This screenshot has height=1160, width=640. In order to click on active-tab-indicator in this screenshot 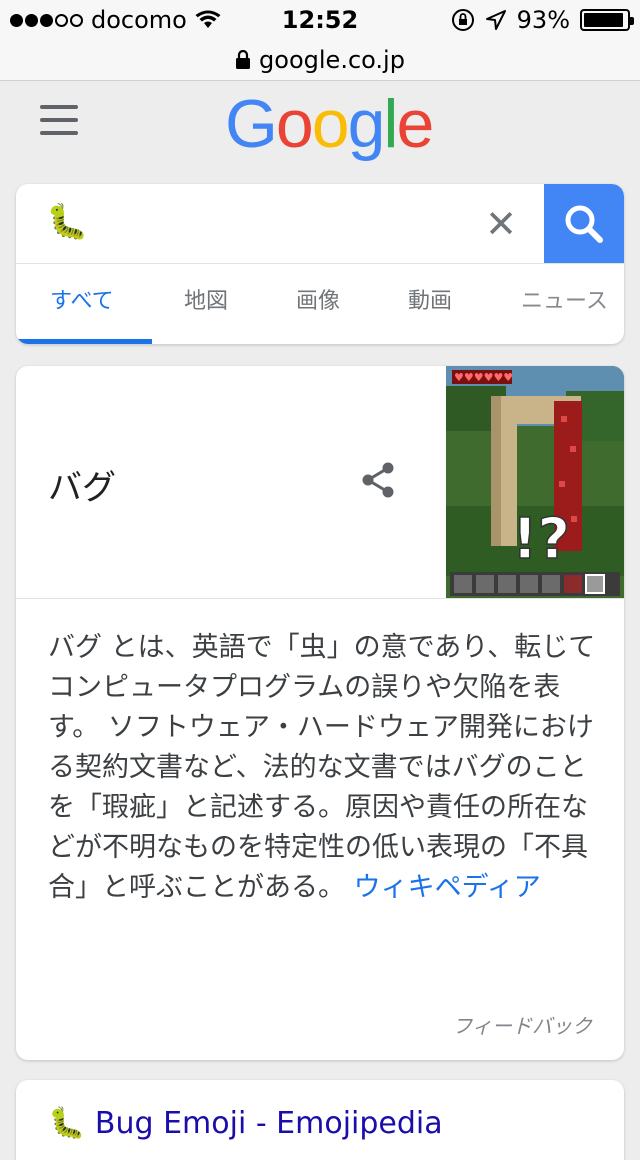, I will do `click(84, 341)`.